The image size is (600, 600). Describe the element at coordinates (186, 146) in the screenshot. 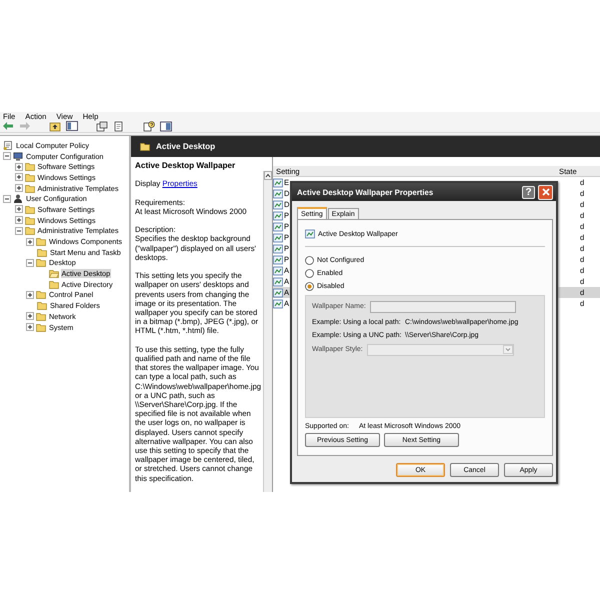

I see `header-title: Active Desktop` at that location.